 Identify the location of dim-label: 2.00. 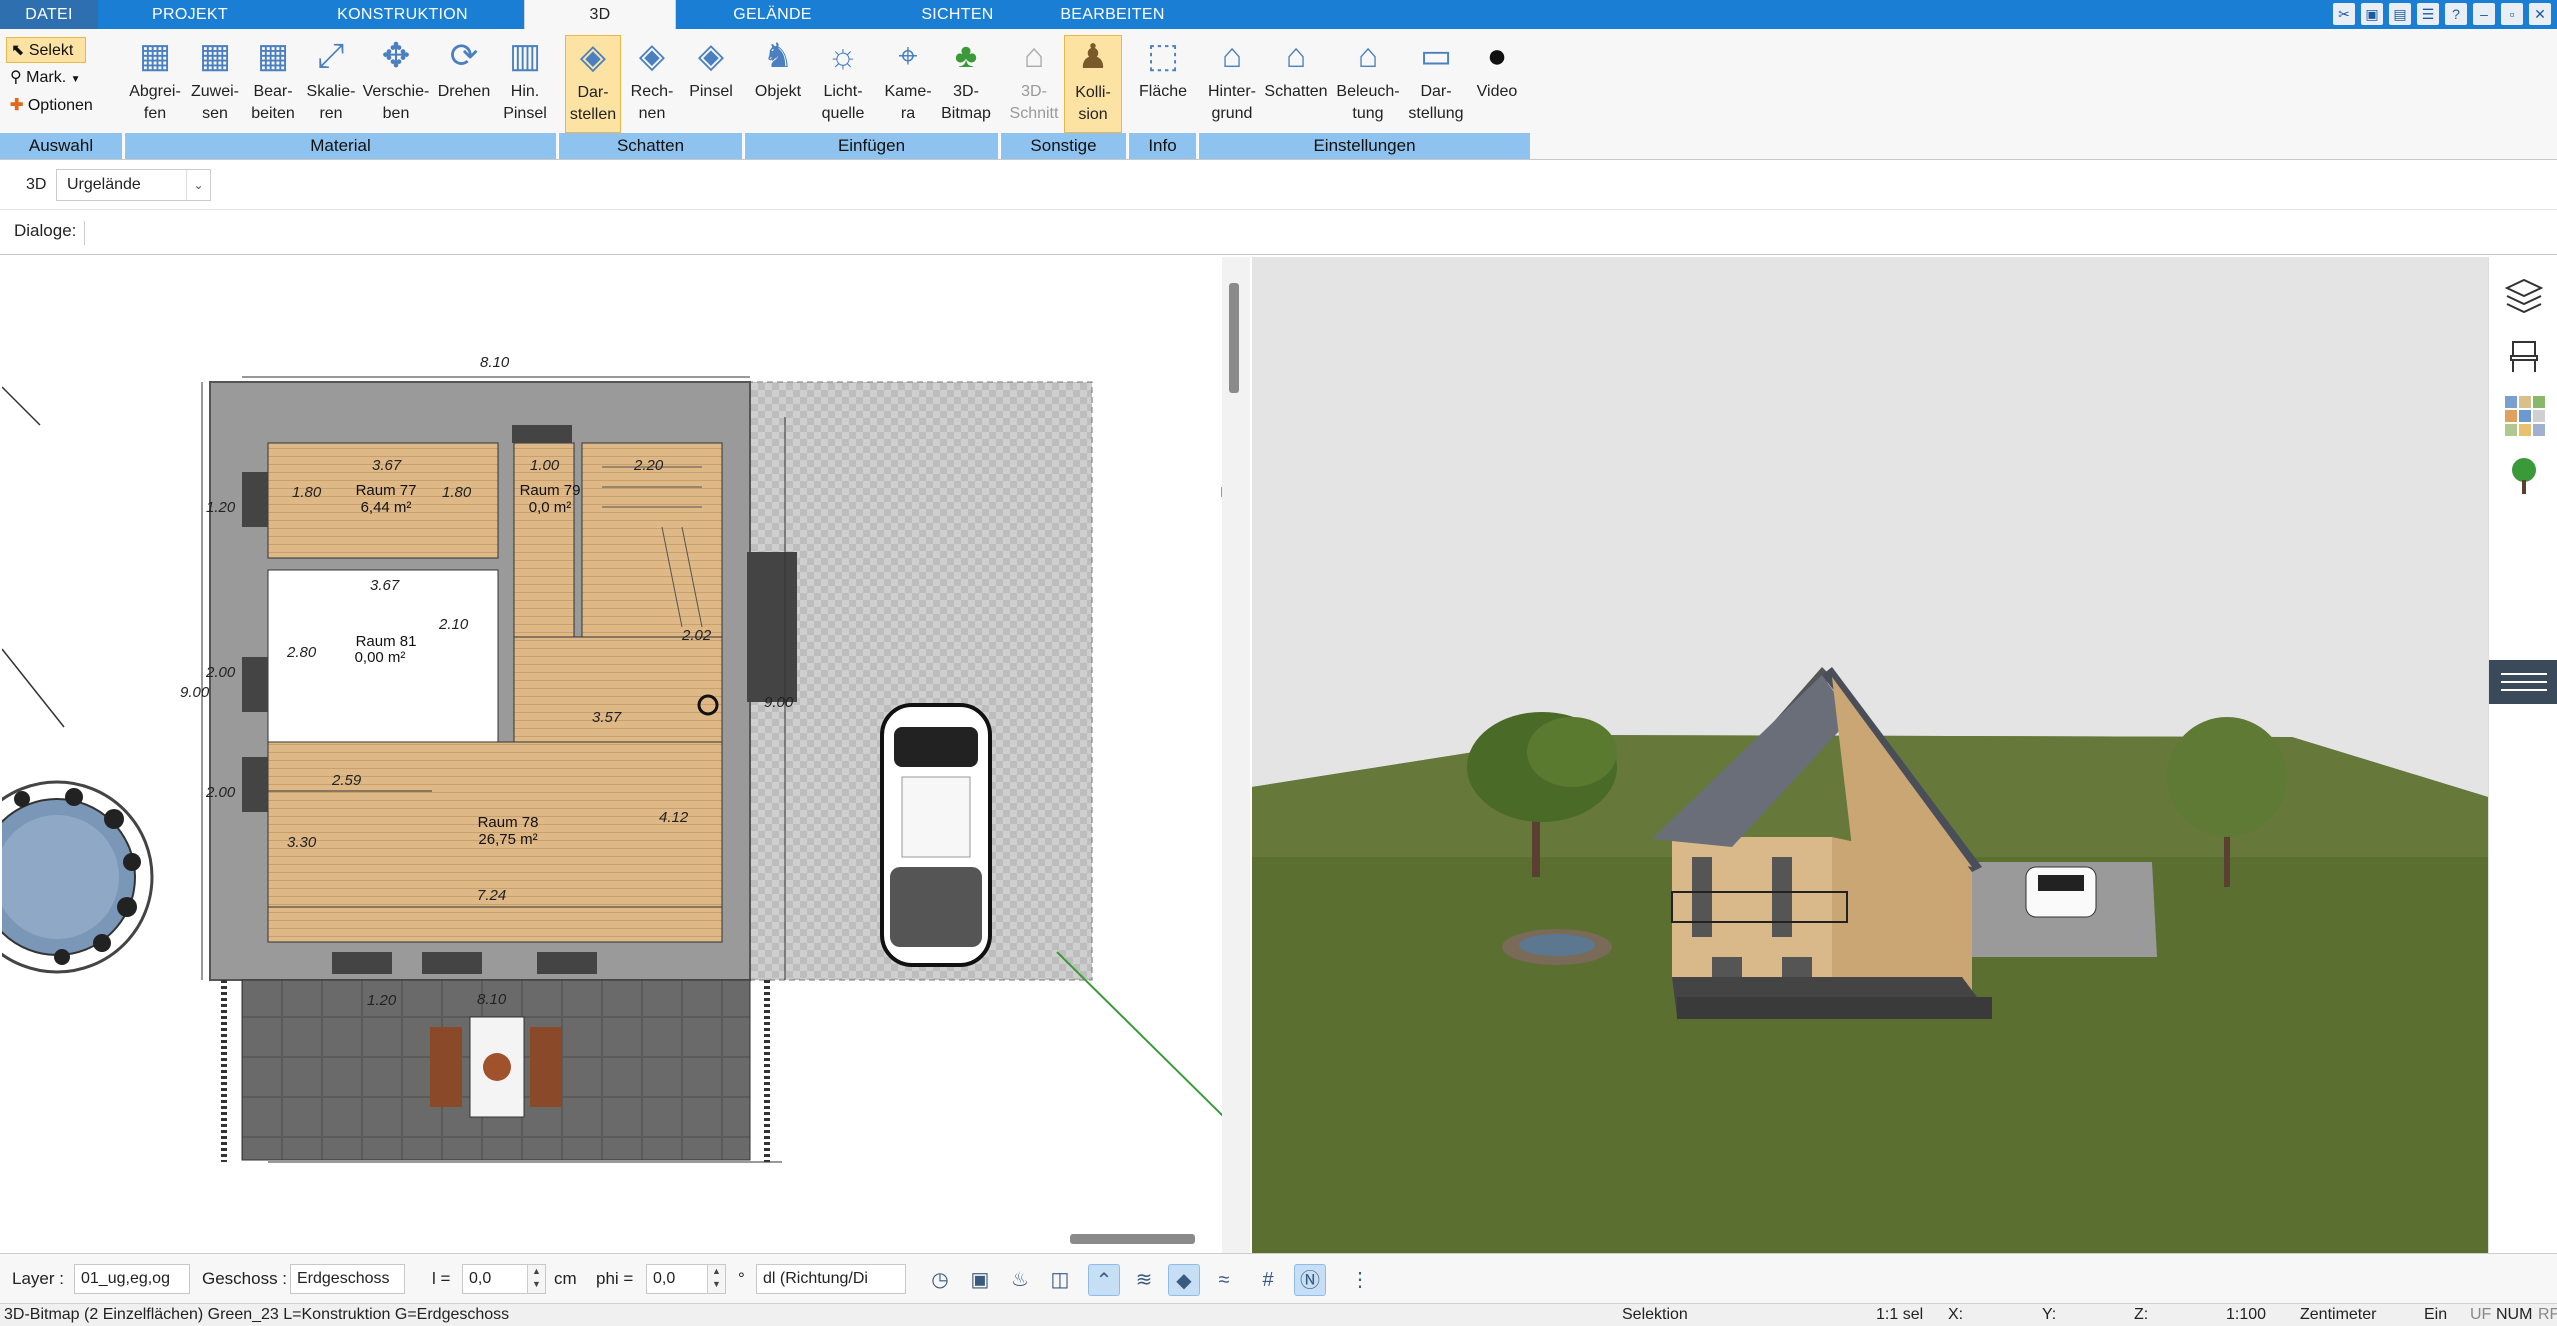
(220, 792).